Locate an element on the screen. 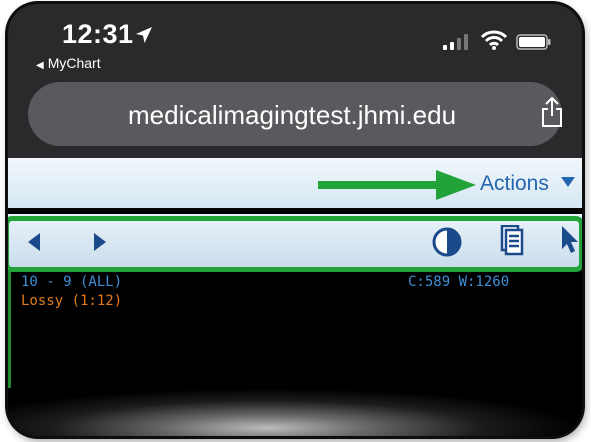 The image size is (591, 442). window-level-label: C:589 W:1260 is located at coordinates (459, 282).